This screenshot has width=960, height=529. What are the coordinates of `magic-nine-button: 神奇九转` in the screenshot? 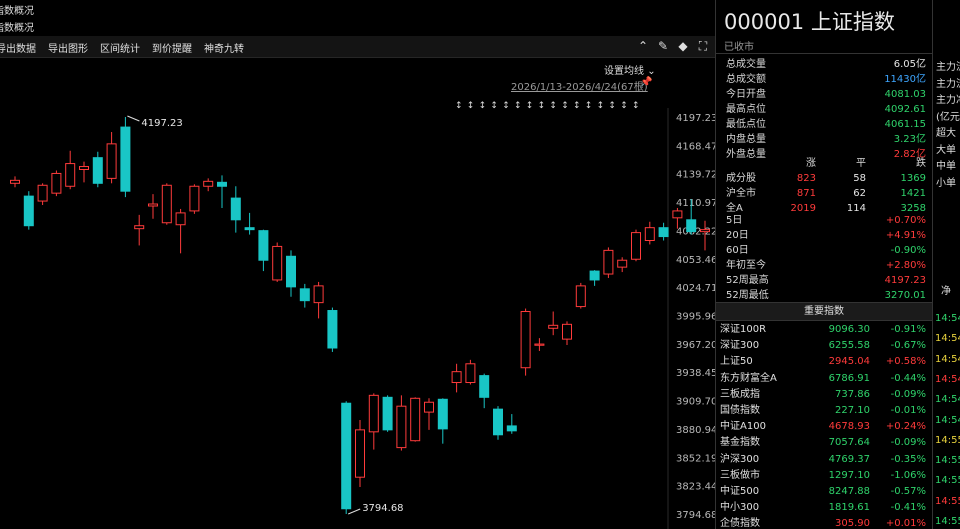 It's located at (224, 47).